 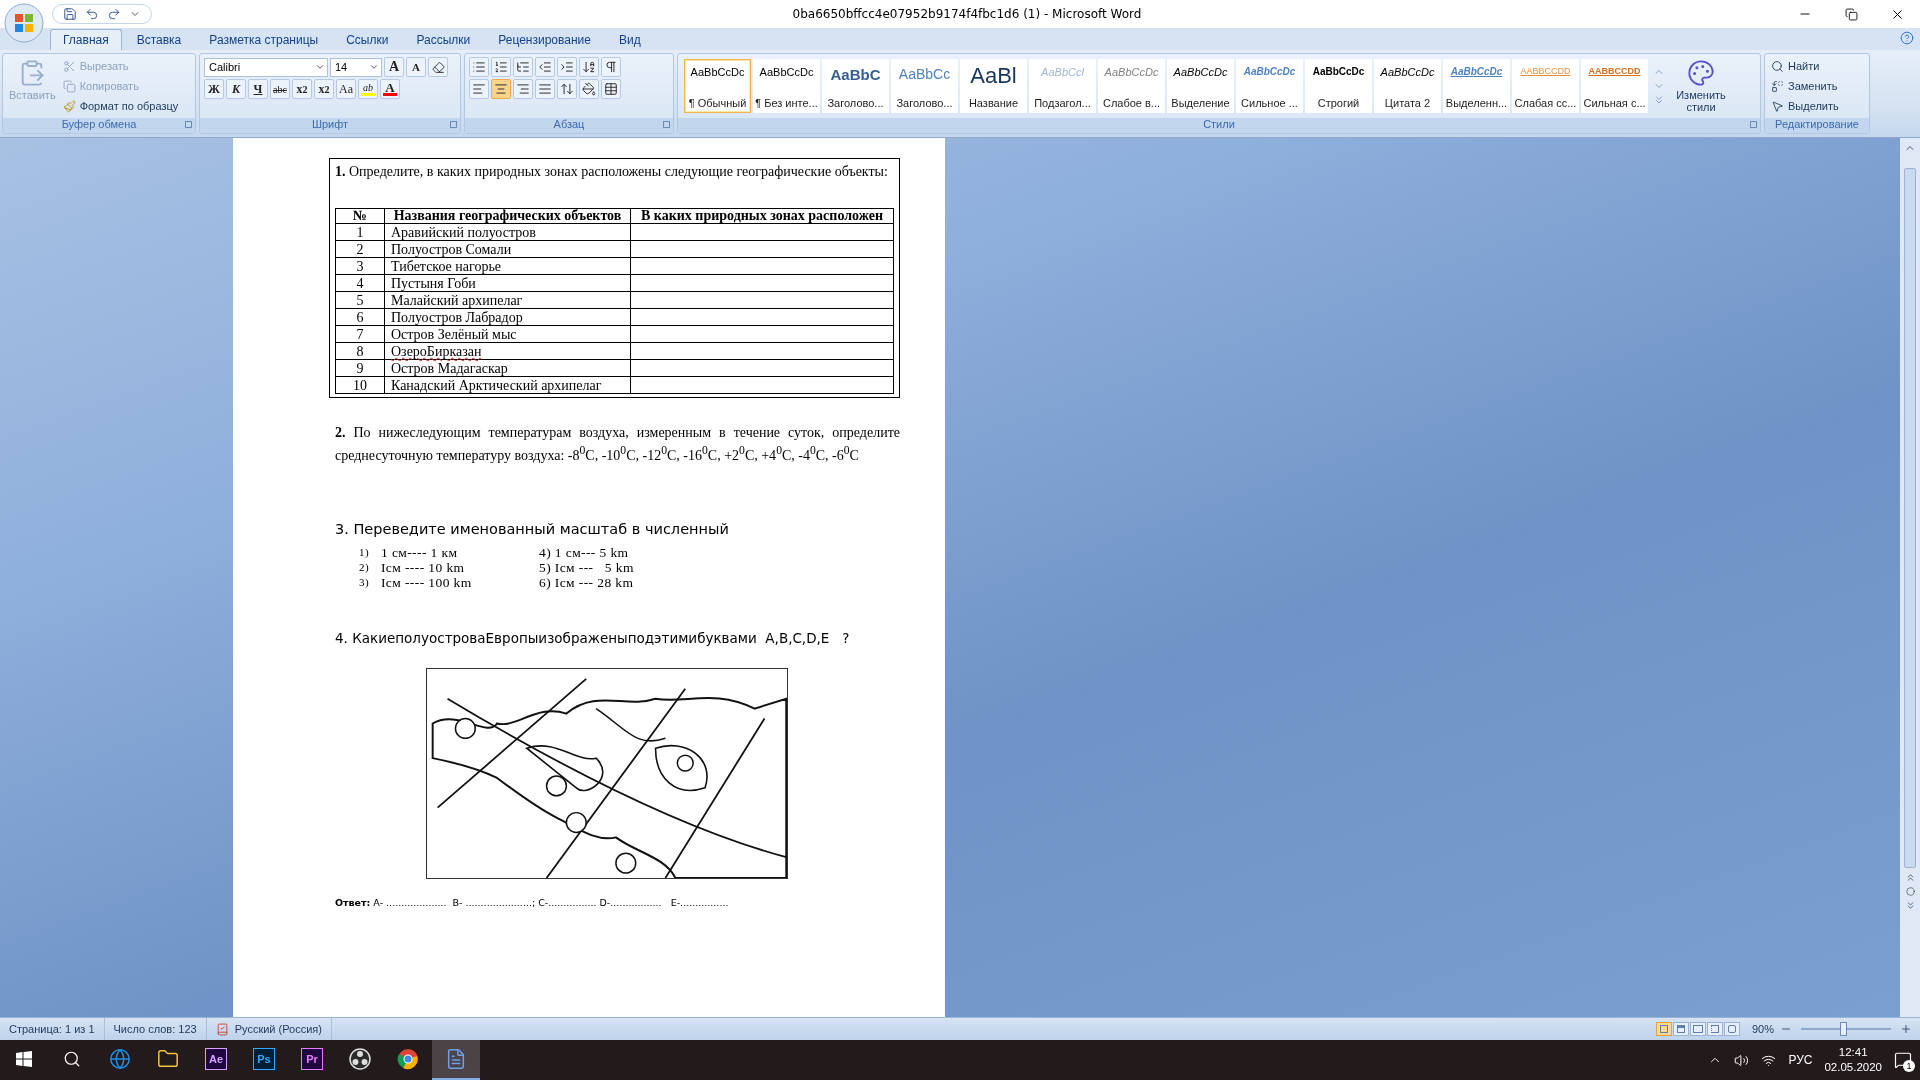 What do you see at coordinates (1800, 1060) in the screenshot?
I see `input-language: РУС` at bounding box center [1800, 1060].